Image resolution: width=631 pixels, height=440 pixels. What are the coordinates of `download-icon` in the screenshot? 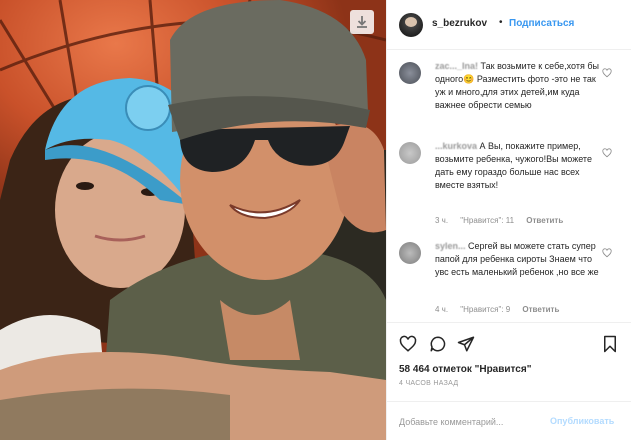 It's located at (362, 22).